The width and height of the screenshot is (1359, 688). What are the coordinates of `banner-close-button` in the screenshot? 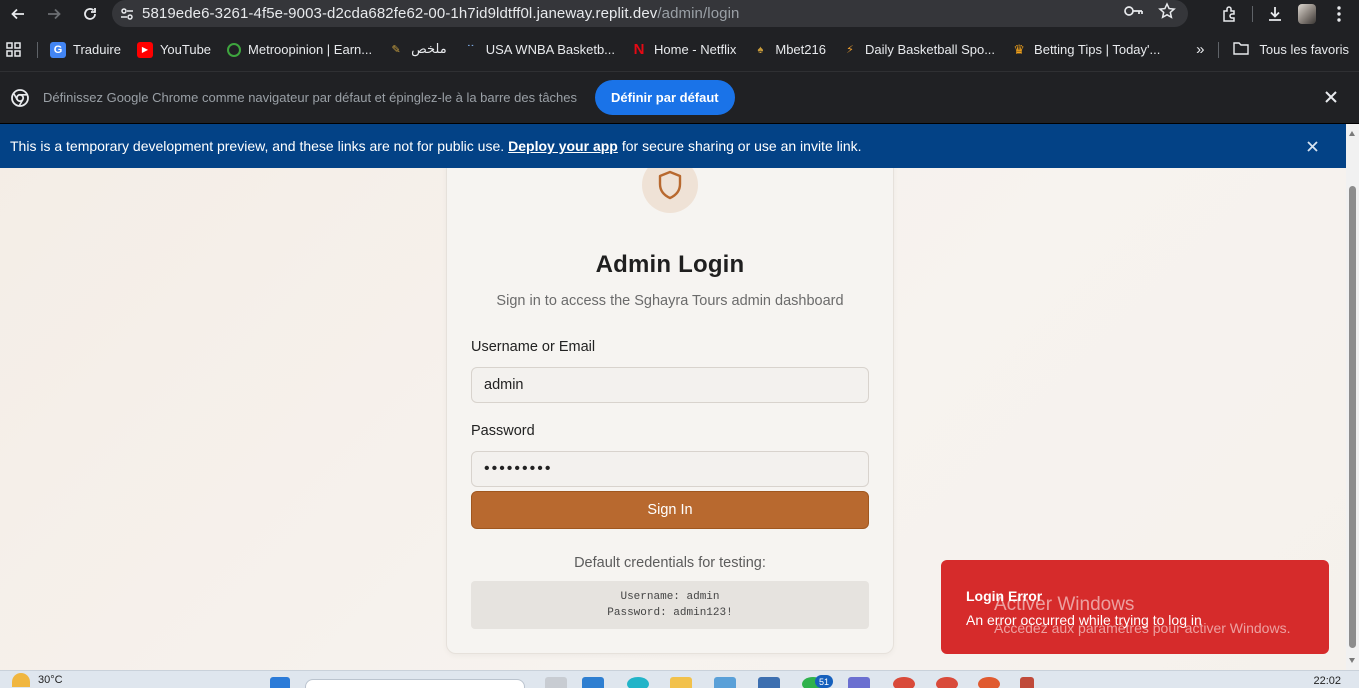 It's located at (1312, 146).